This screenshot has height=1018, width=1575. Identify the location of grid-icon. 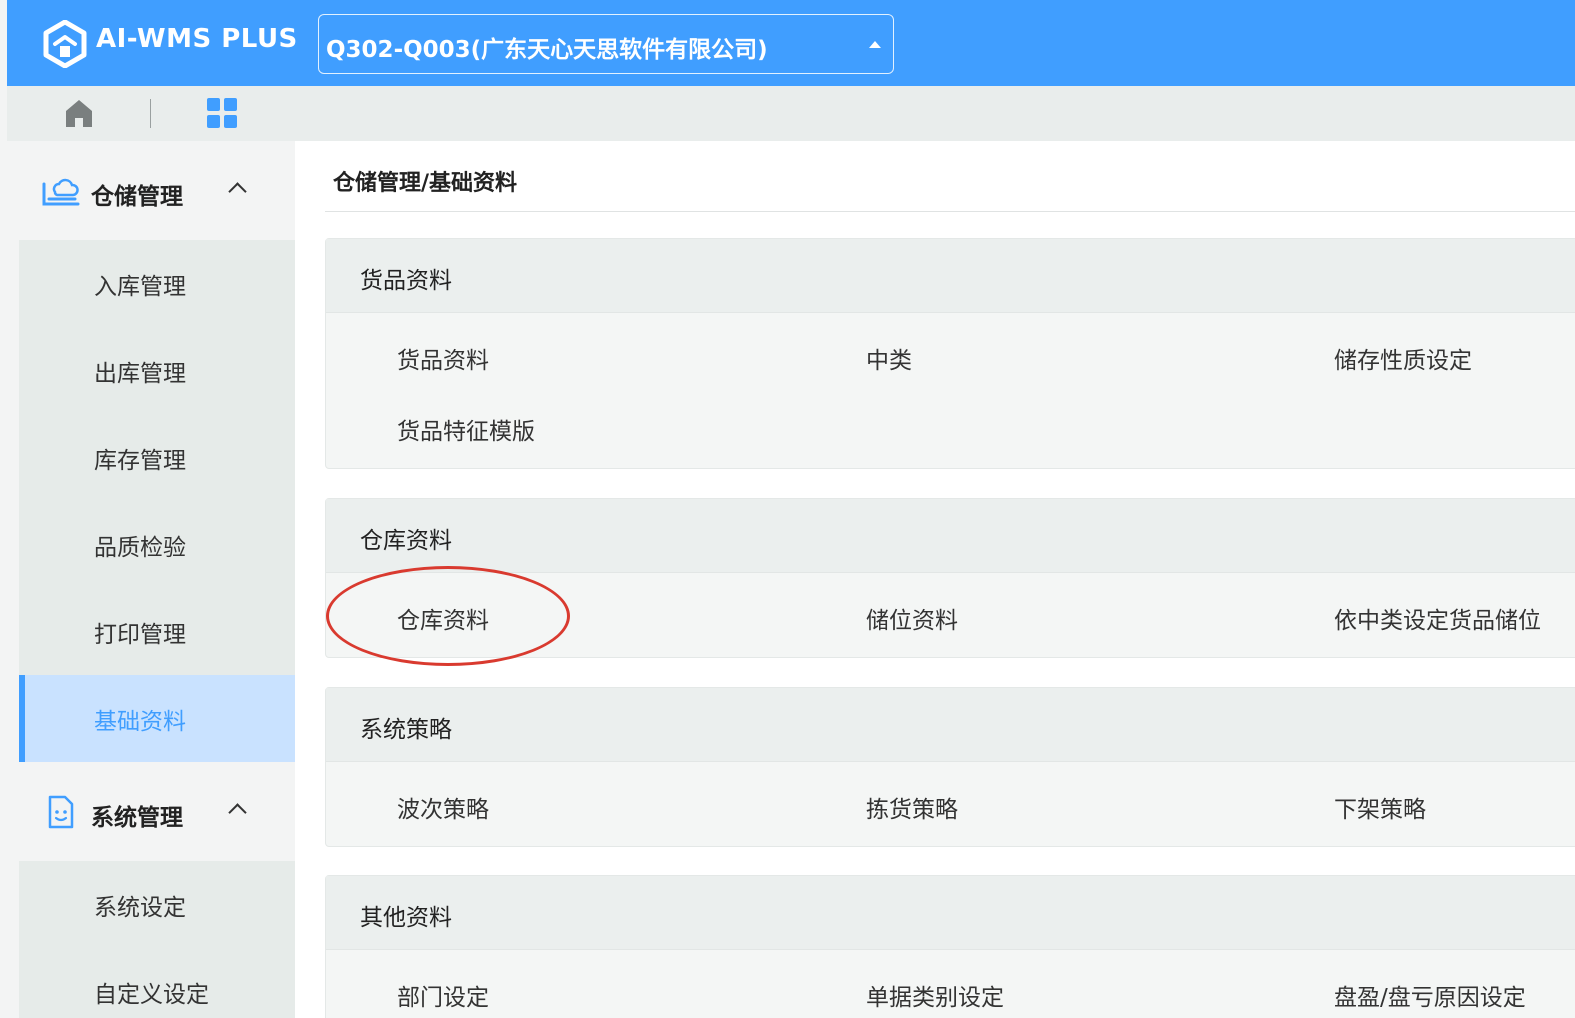
(222, 113).